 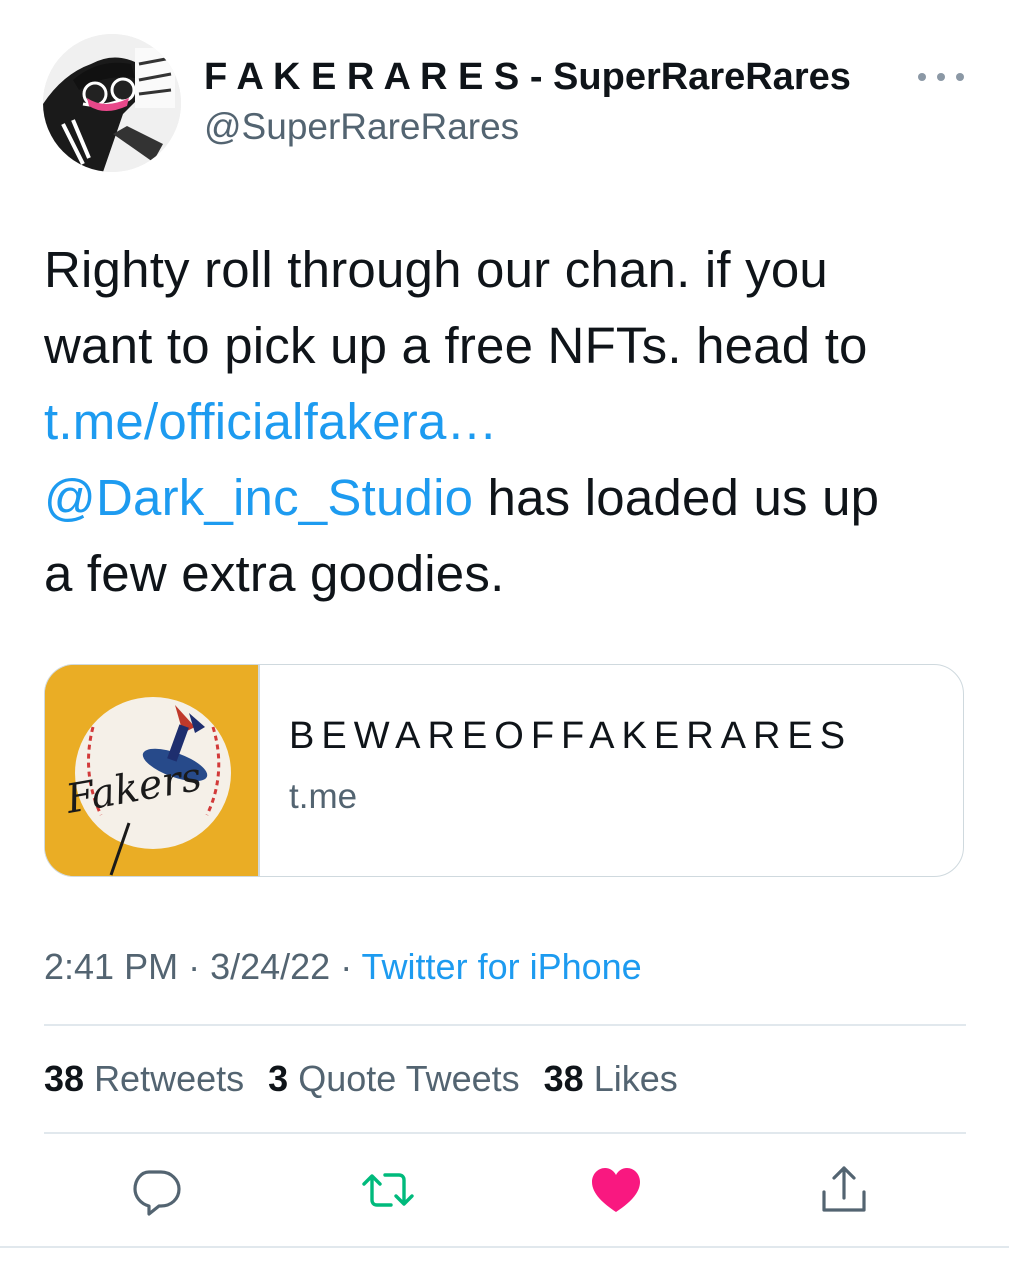 I want to click on engagement-stats: 38 Retweets 3 Quote Tweets 38 Likes, so click(x=361, y=1079).